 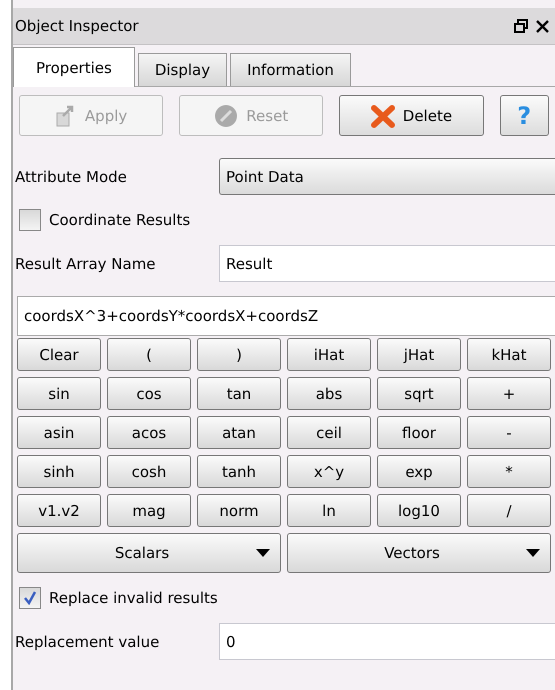 What do you see at coordinates (71, 177) in the screenshot?
I see `field-label: Attribute Mode` at bounding box center [71, 177].